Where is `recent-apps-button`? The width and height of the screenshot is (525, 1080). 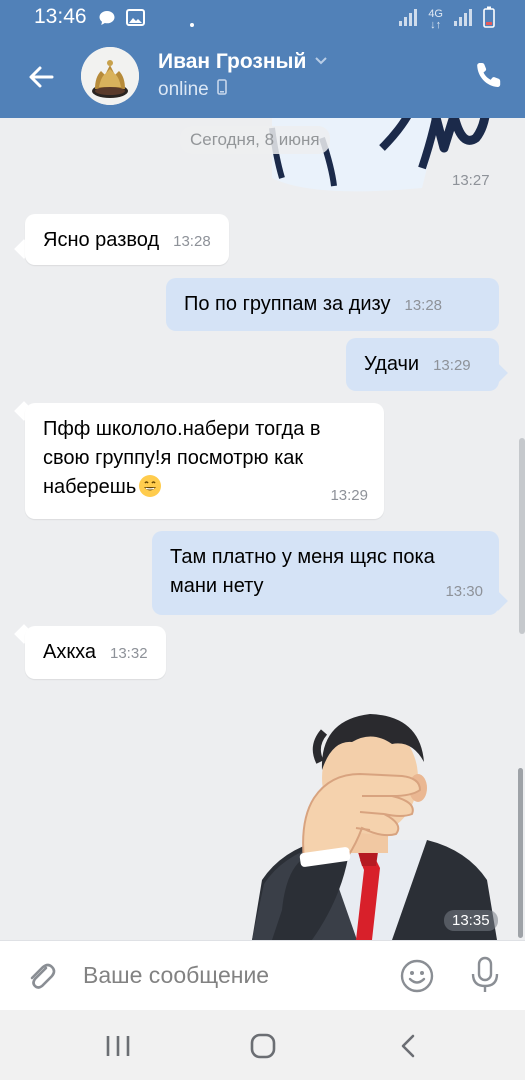 recent-apps-button is located at coordinates (118, 1046).